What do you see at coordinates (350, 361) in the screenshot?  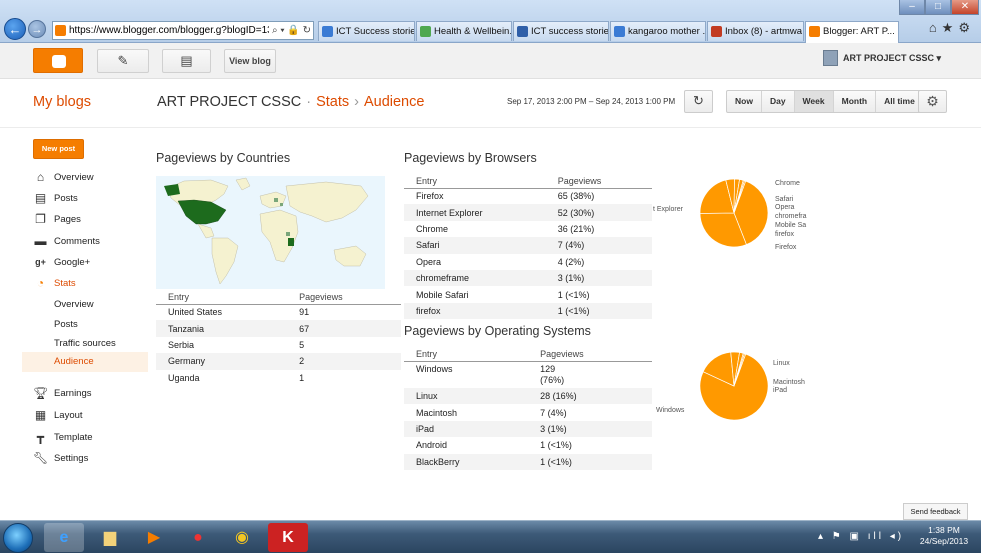 I see `table-cell: 2` at bounding box center [350, 361].